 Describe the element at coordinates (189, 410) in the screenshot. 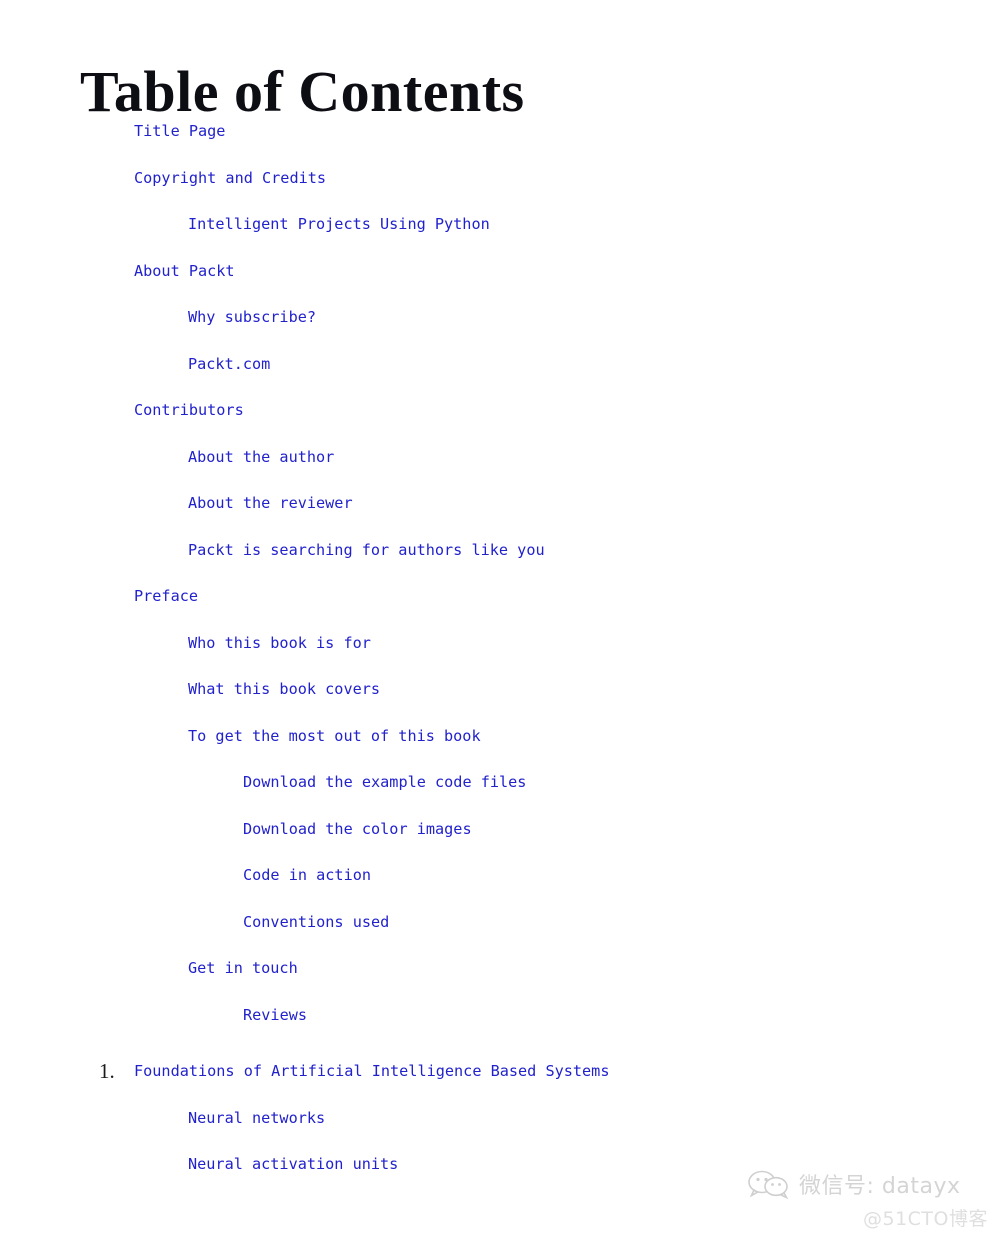

I see `toc-link: Contributors` at that location.